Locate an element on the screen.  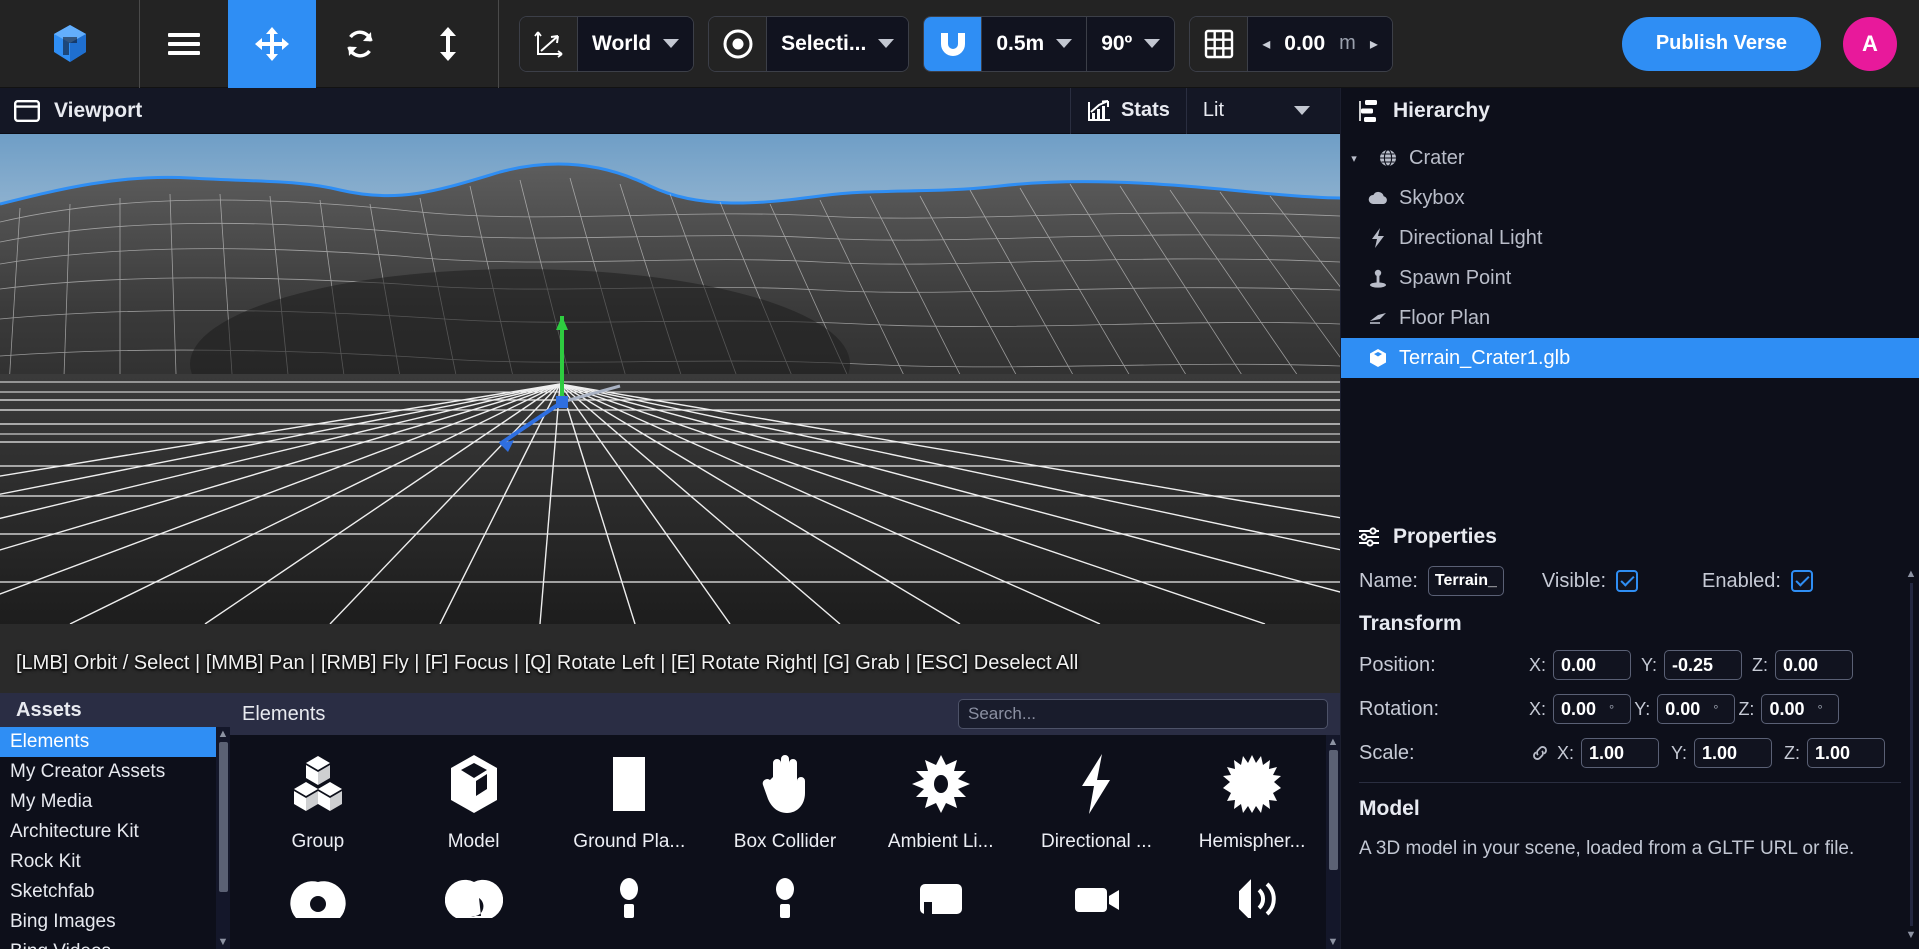
name-field is located at coordinates (1465, 581).